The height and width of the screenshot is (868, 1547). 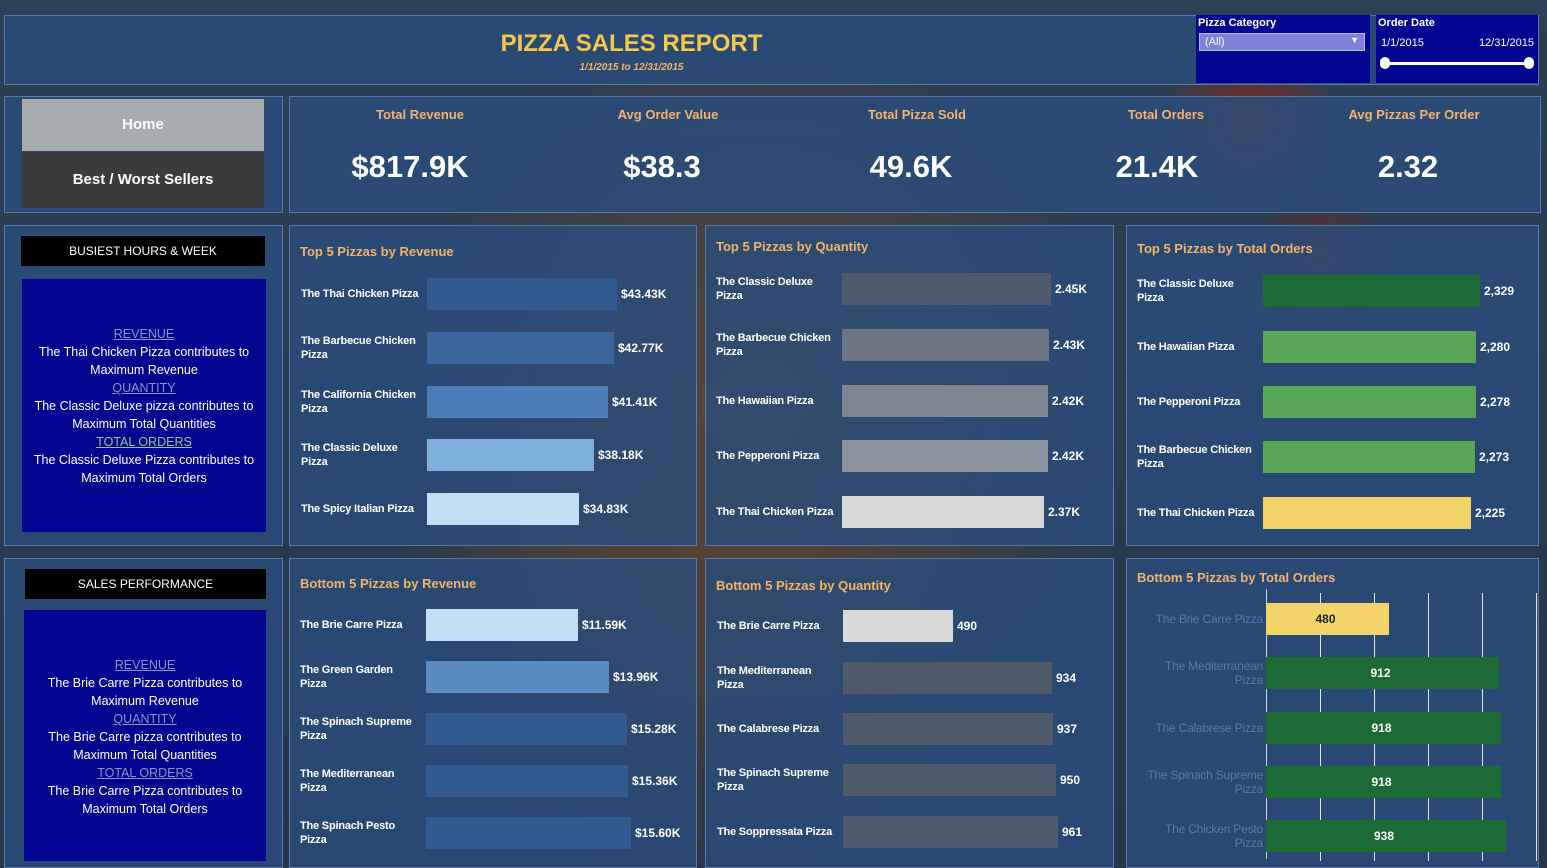 What do you see at coordinates (1529, 63) in the screenshot?
I see `slider-handle-end` at bounding box center [1529, 63].